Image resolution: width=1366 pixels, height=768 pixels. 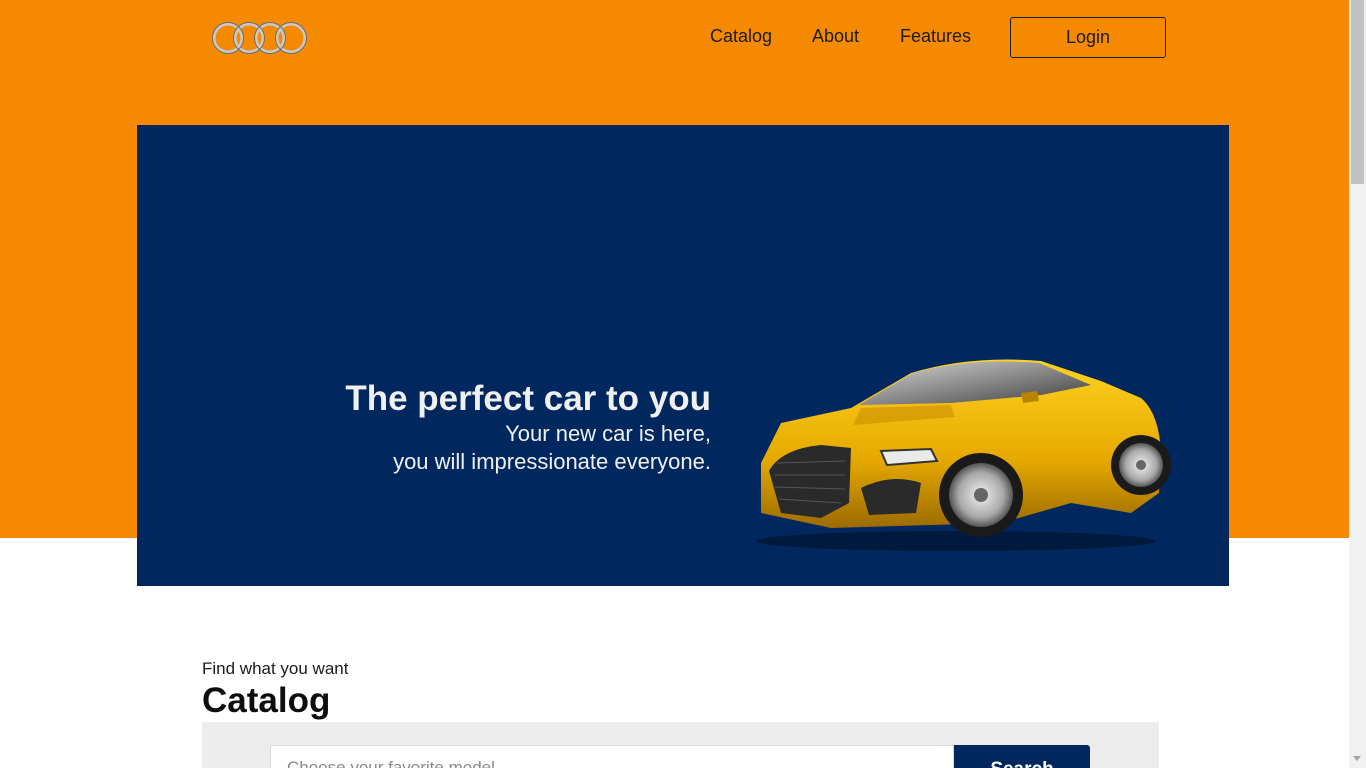 I want to click on scrollbar-thumb, so click(x=1357, y=92).